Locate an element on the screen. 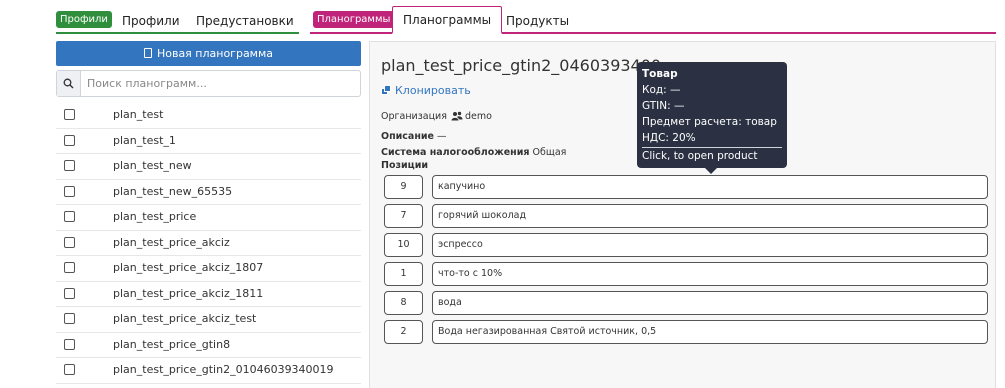 The width and height of the screenshot is (1005, 388). clone-label: Клонировать is located at coordinates (433, 90).